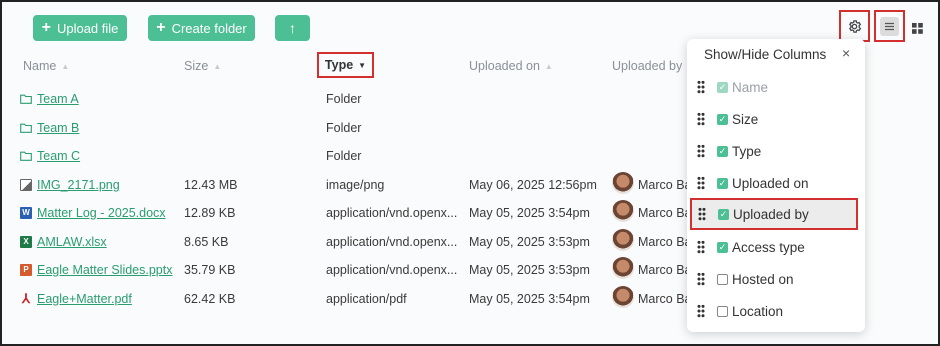  Describe the element at coordinates (504, 66) in the screenshot. I see `column-header-uploaded-on-label: Uploaded on` at that location.